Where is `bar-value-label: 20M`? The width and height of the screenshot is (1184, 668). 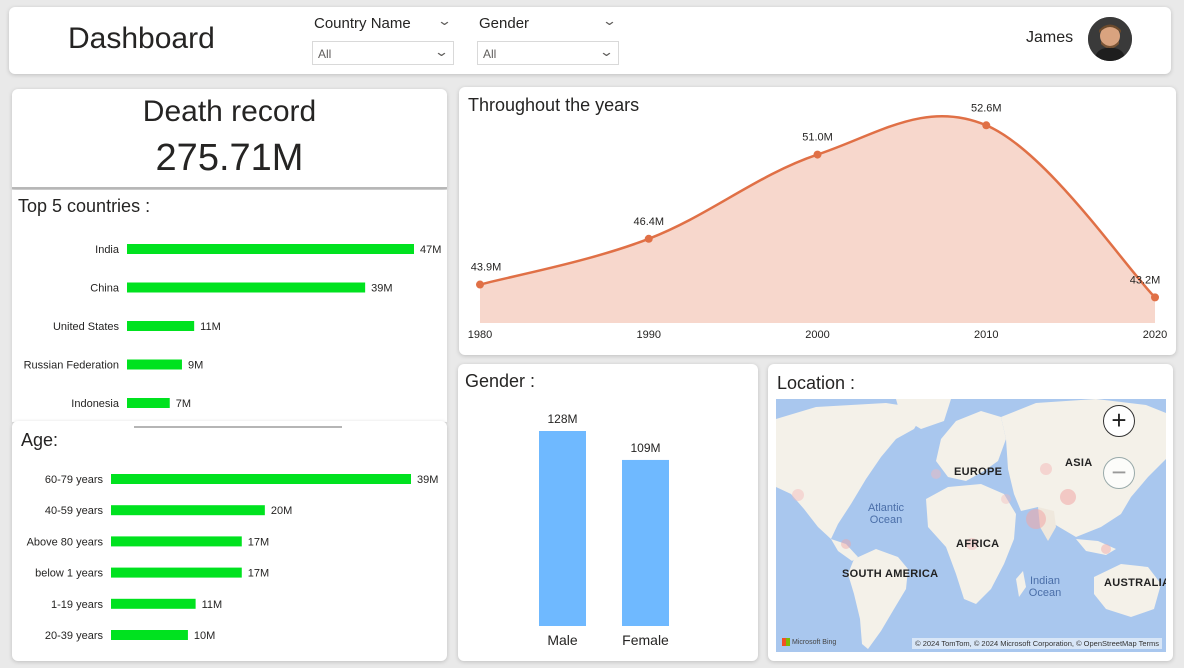 bar-value-label: 20M is located at coordinates (281, 511).